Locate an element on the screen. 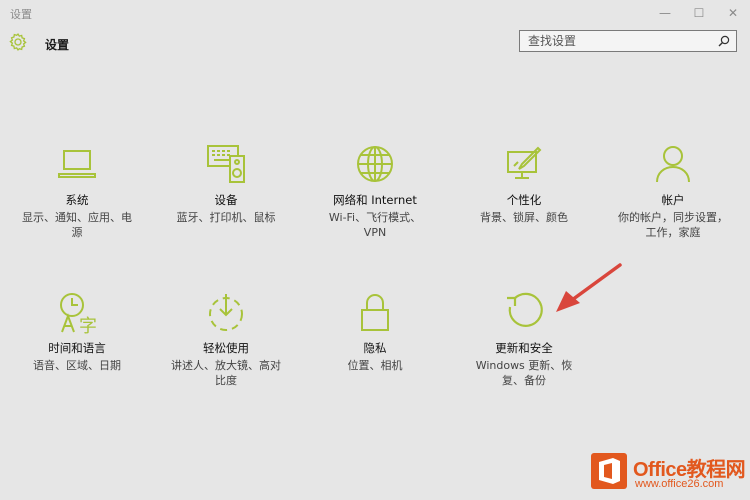 The image size is (750, 500). maximize-button: ☐ is located at coordinates (699, 13).